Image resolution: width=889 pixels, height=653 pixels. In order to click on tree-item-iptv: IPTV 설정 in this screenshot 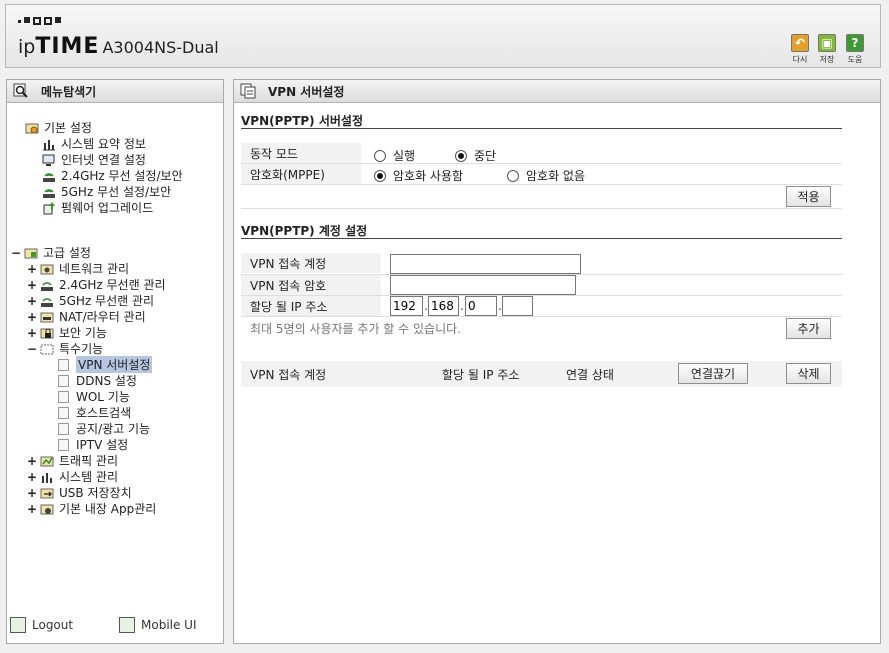, I will do `click(93, 444)`.